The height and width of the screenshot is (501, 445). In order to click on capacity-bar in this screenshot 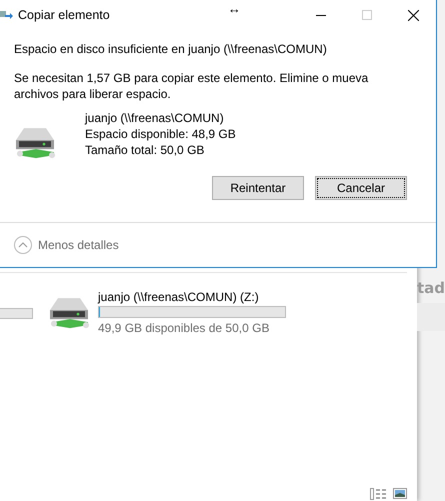, I will do `click(16, 313)`.